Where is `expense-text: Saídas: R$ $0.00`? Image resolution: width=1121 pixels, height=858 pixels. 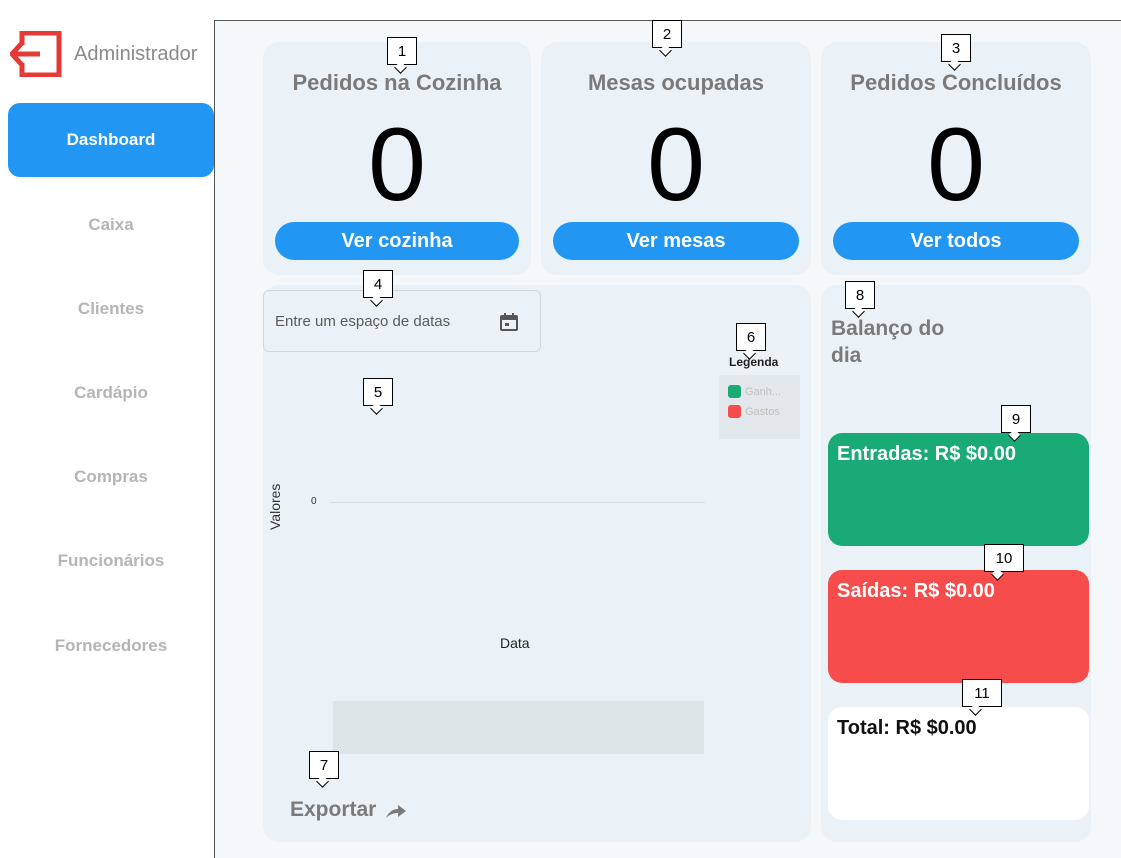 expense-text: Saídas: R$ $0.00 is located at coordinates (916, 591).